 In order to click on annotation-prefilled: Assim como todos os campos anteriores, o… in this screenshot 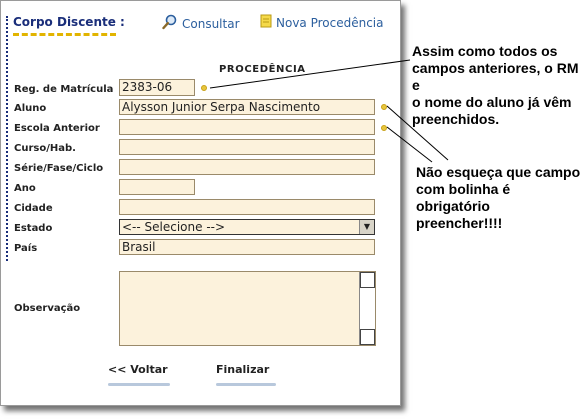, I will do `click(498, 85)`.